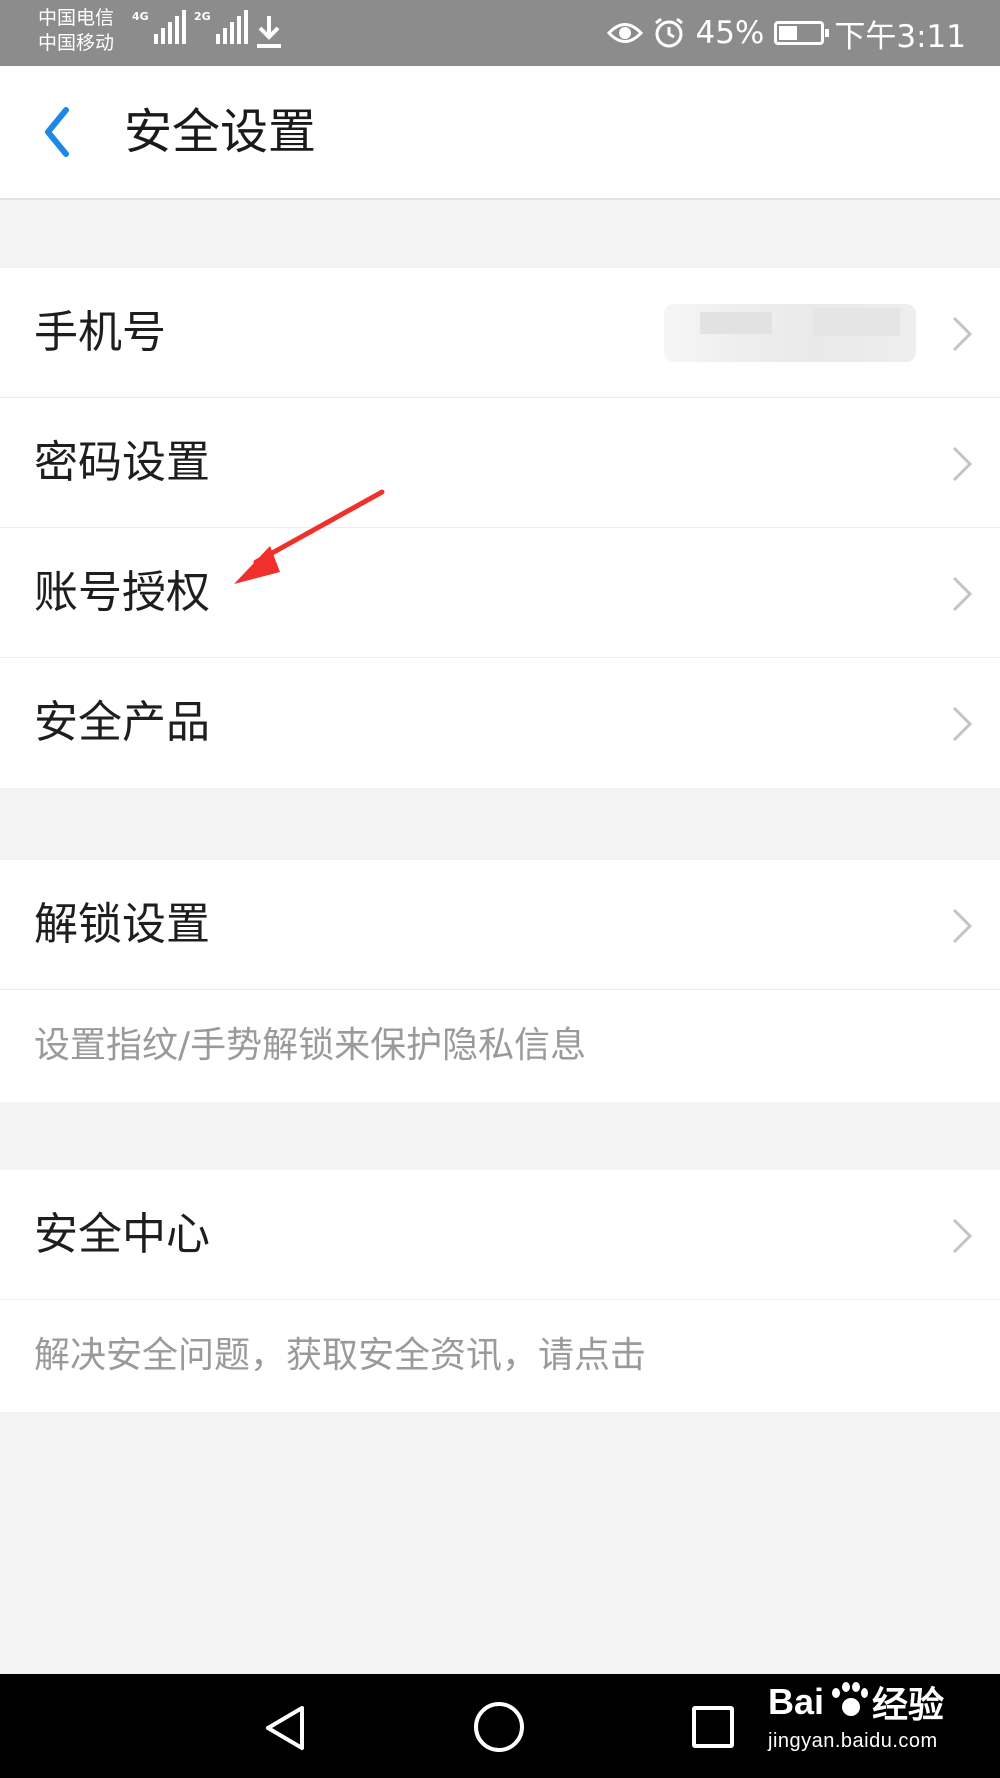 The width and height of the screenshot is (1000, 1778). I want to click on network-type-1: 4G, so click(140, 16).